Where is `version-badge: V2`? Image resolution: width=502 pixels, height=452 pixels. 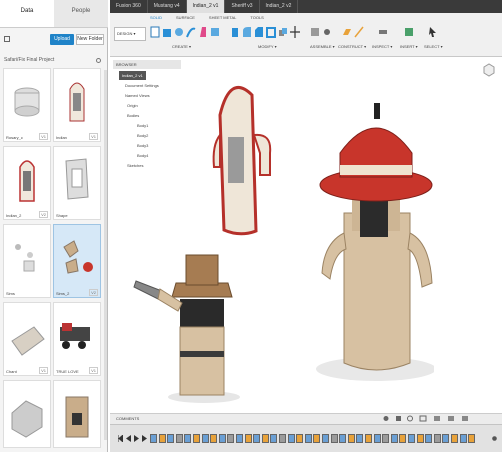 version-badge: V2 is located at coordinates (43, 214).